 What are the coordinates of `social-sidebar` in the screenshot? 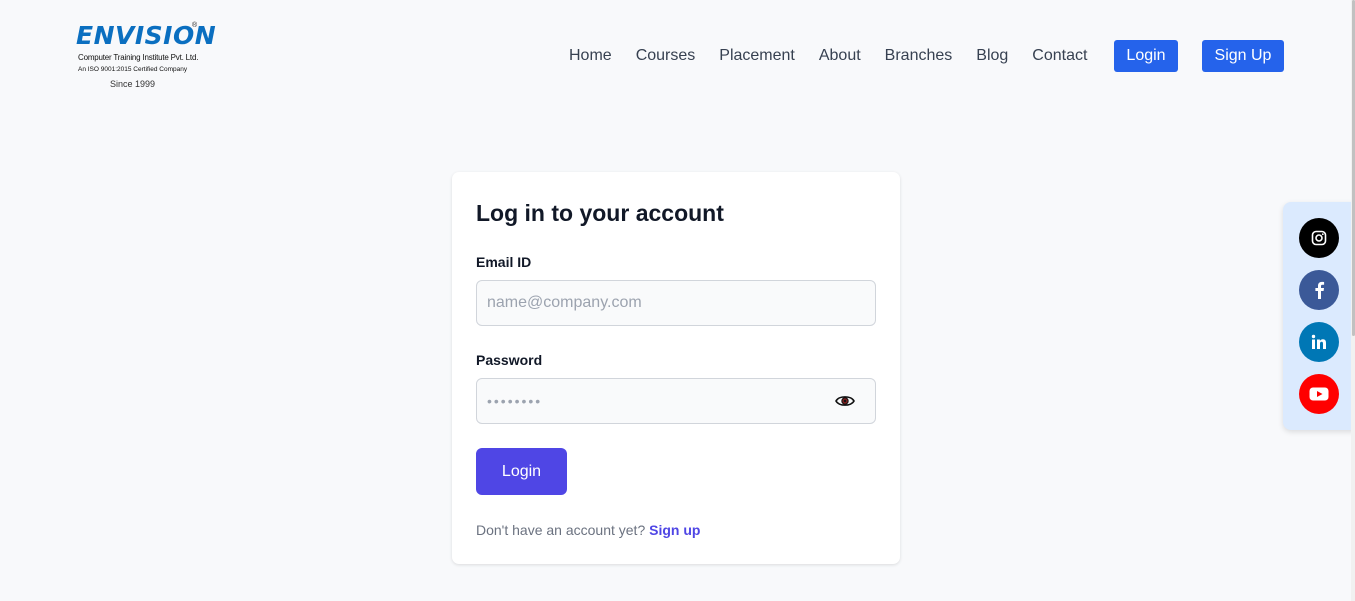 It's located at (1319, 316).